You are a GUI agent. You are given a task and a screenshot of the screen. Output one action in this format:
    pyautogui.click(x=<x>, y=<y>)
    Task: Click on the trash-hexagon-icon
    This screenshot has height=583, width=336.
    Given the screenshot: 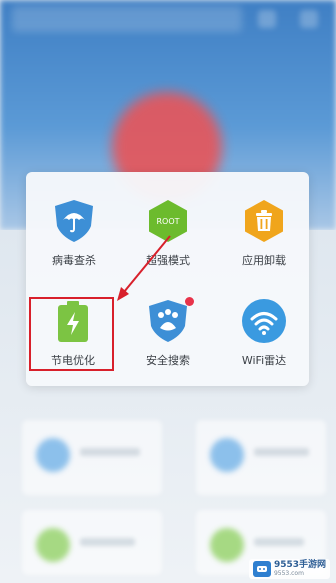 What is the action you would take?
    pyautogui.click(x=264, y=221)
    